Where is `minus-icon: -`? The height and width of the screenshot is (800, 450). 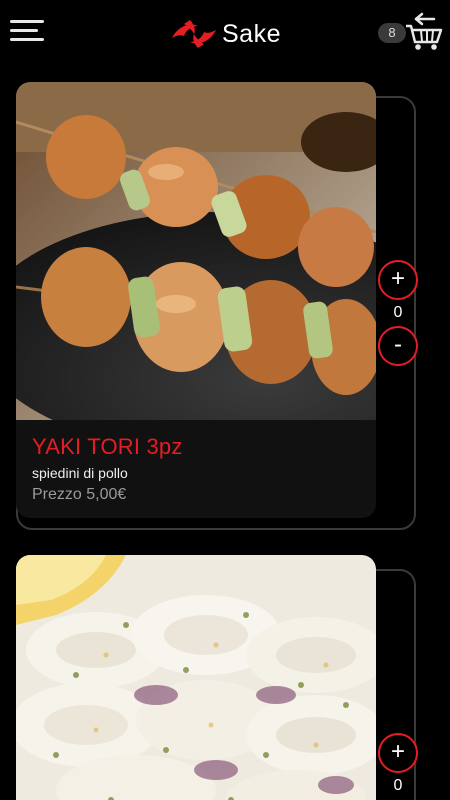 minus-icon: - is located at coordinates (398, 346).